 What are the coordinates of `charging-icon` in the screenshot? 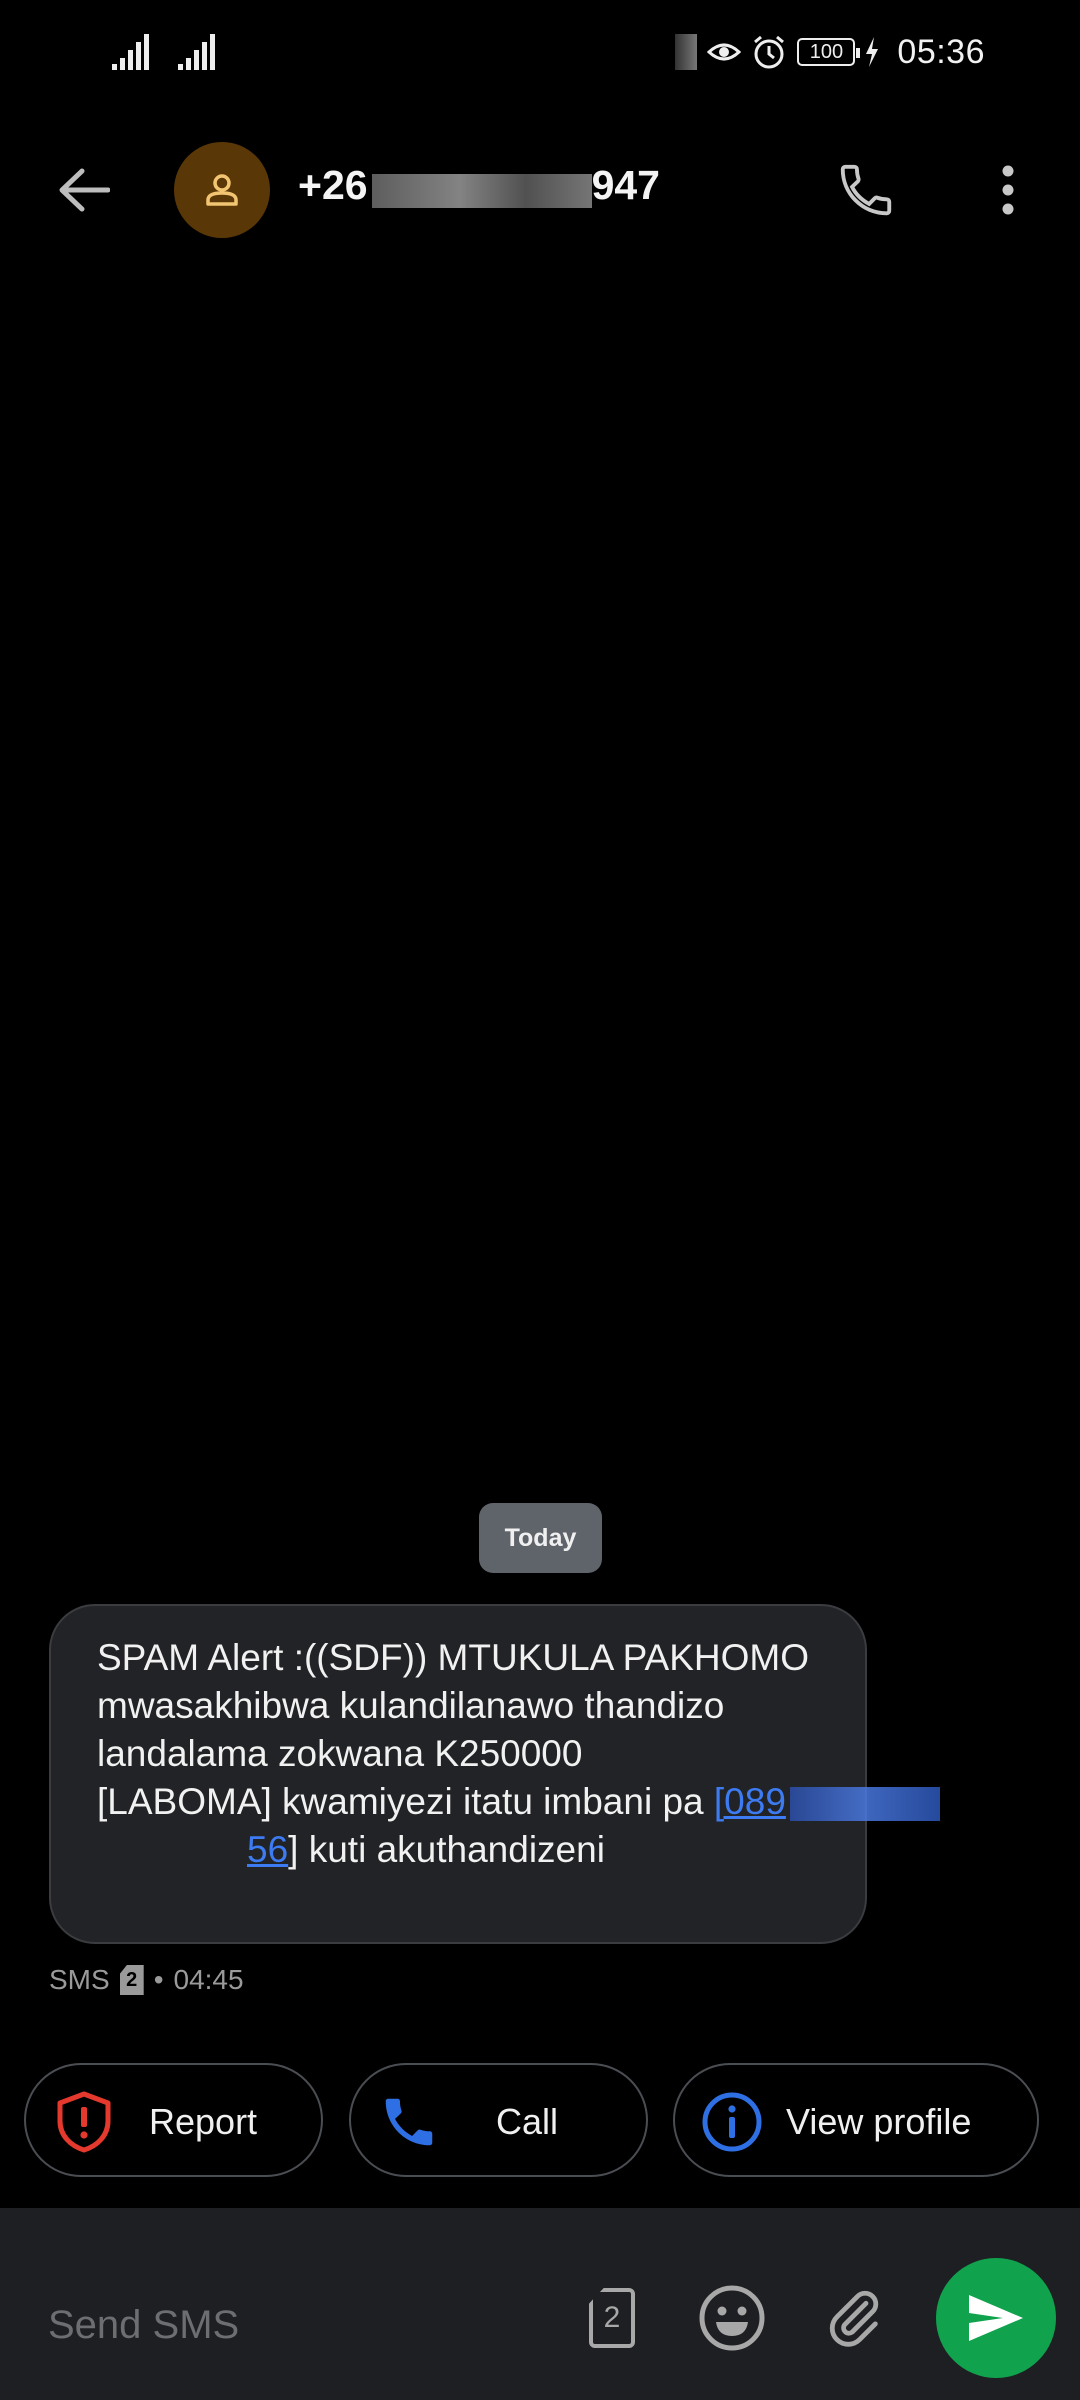 It's located at (872, 52).